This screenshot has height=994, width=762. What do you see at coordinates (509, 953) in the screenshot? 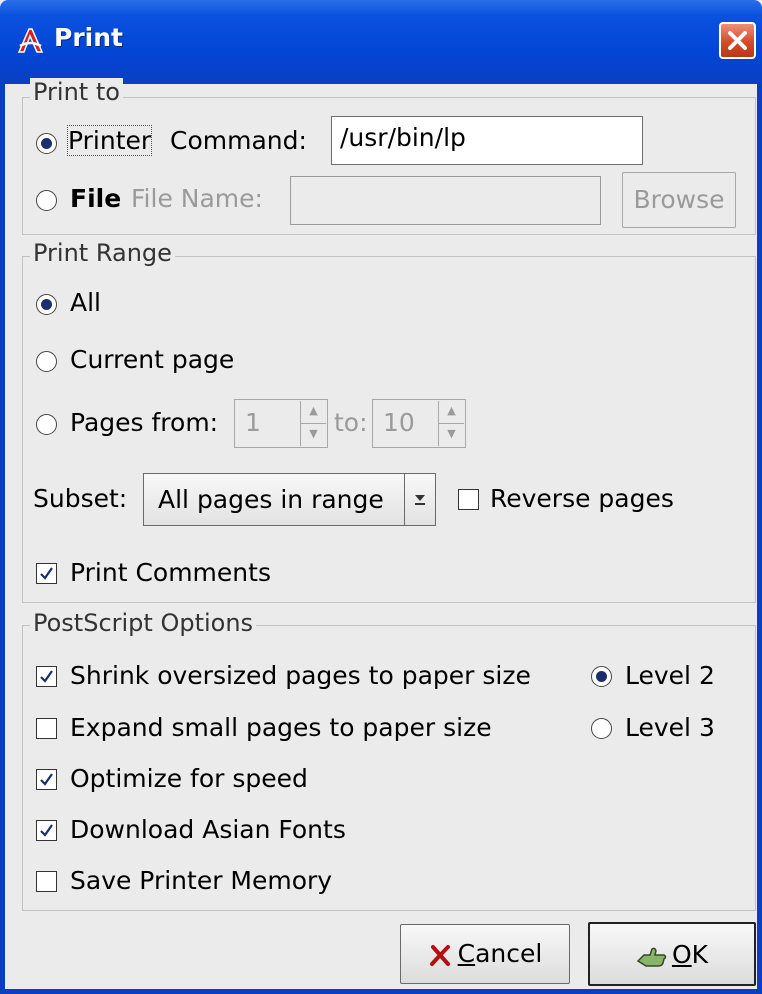
I see `cancel-label: ancel` at bounding box center [509, 953].